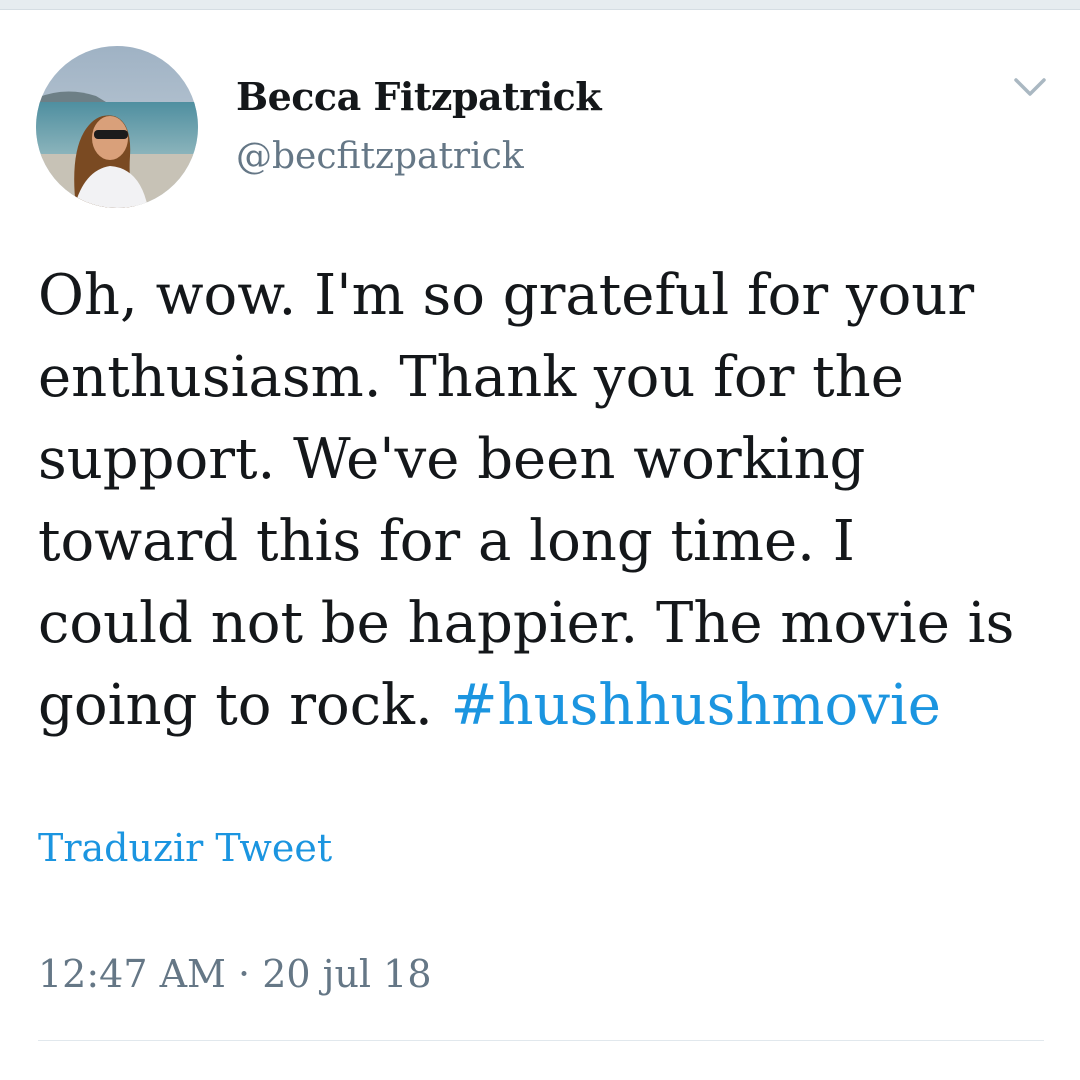 Image resolution: width=1080 pixels, height=1080 pixels. Describe the element at coordinates (471, 377) in the screenshot. I see `tweet-text-line: enthusiasm. Thank you for the` at that location.